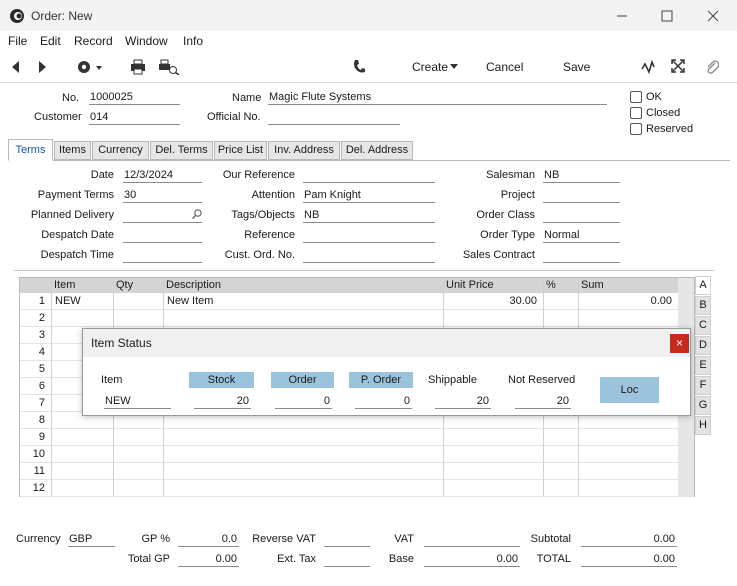 Image resolution: width=737 pixels, height=586 pixels. What do you see at coordinates (581, 255) in the screenshot?
I see `sales-contract-field` at bounding box center [581, 255].